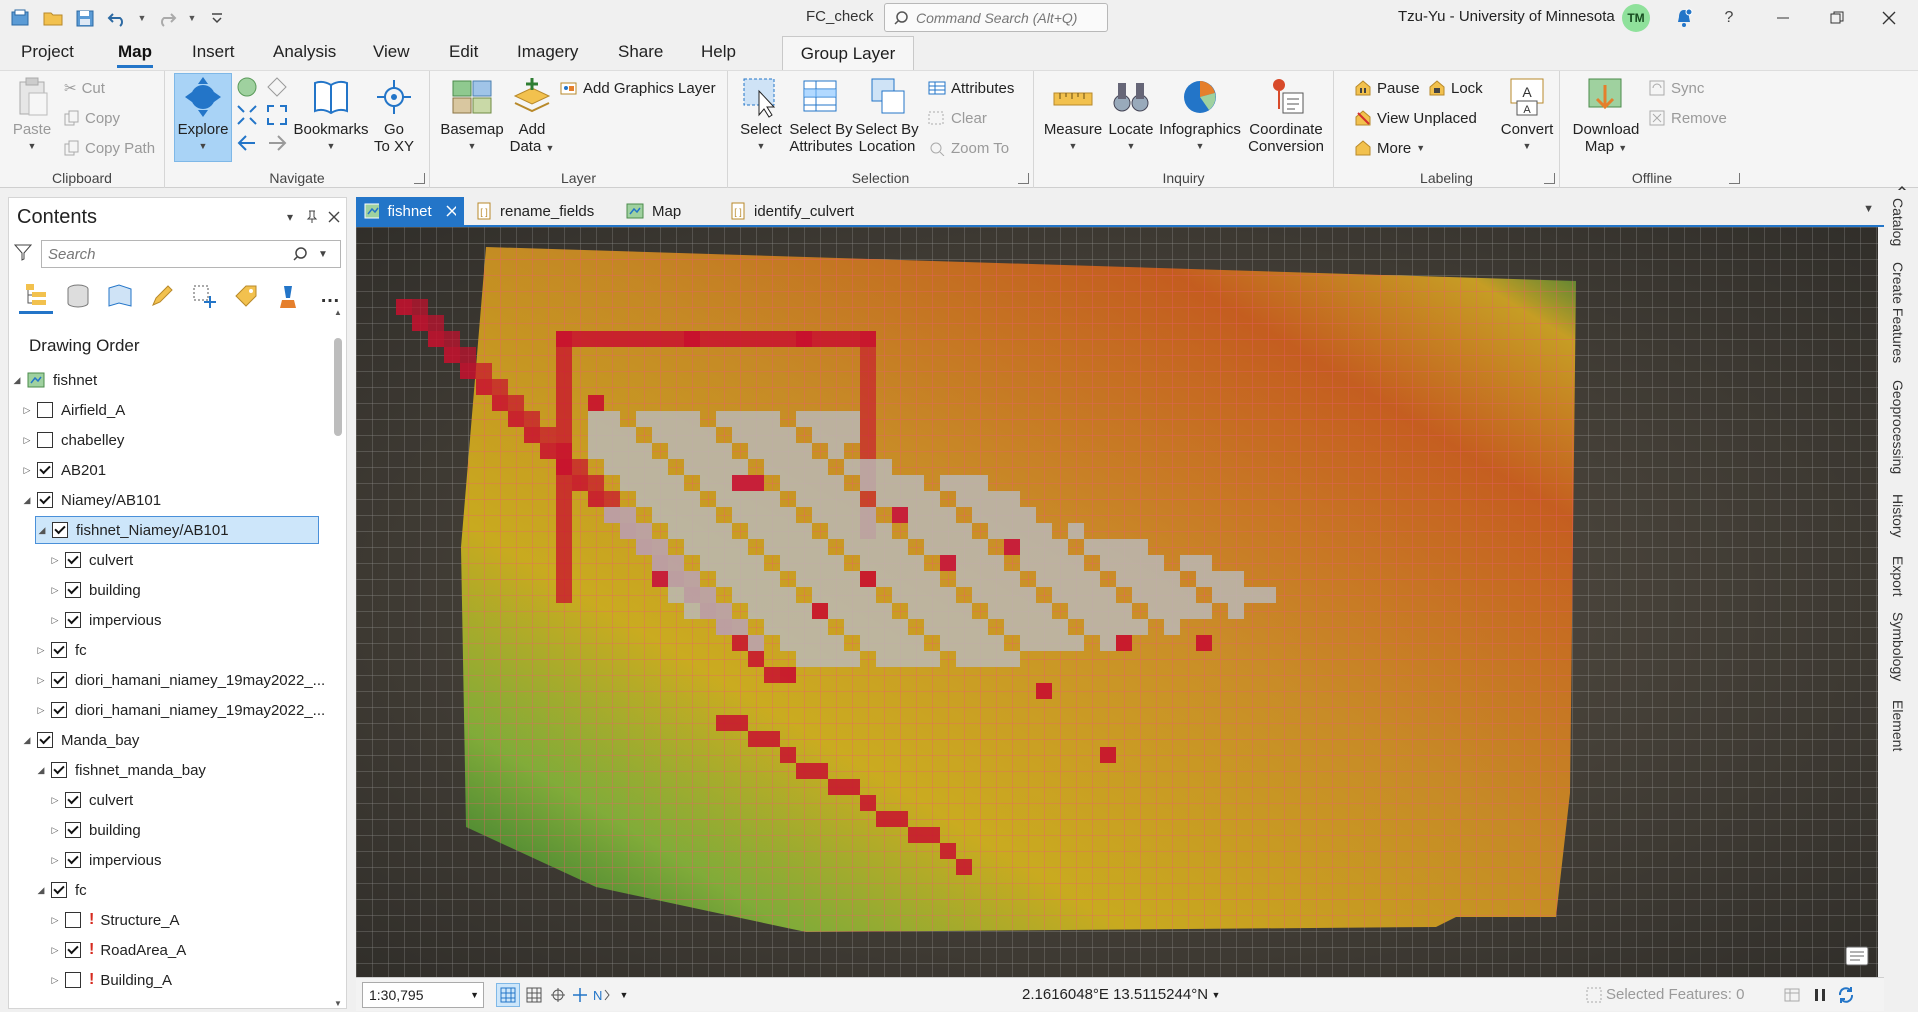 This screenshot has width=1918, height=1012. Describe the element at coordinates (508, 995) in the screenshot. I see `map-grid-toggle-icon` at that location.